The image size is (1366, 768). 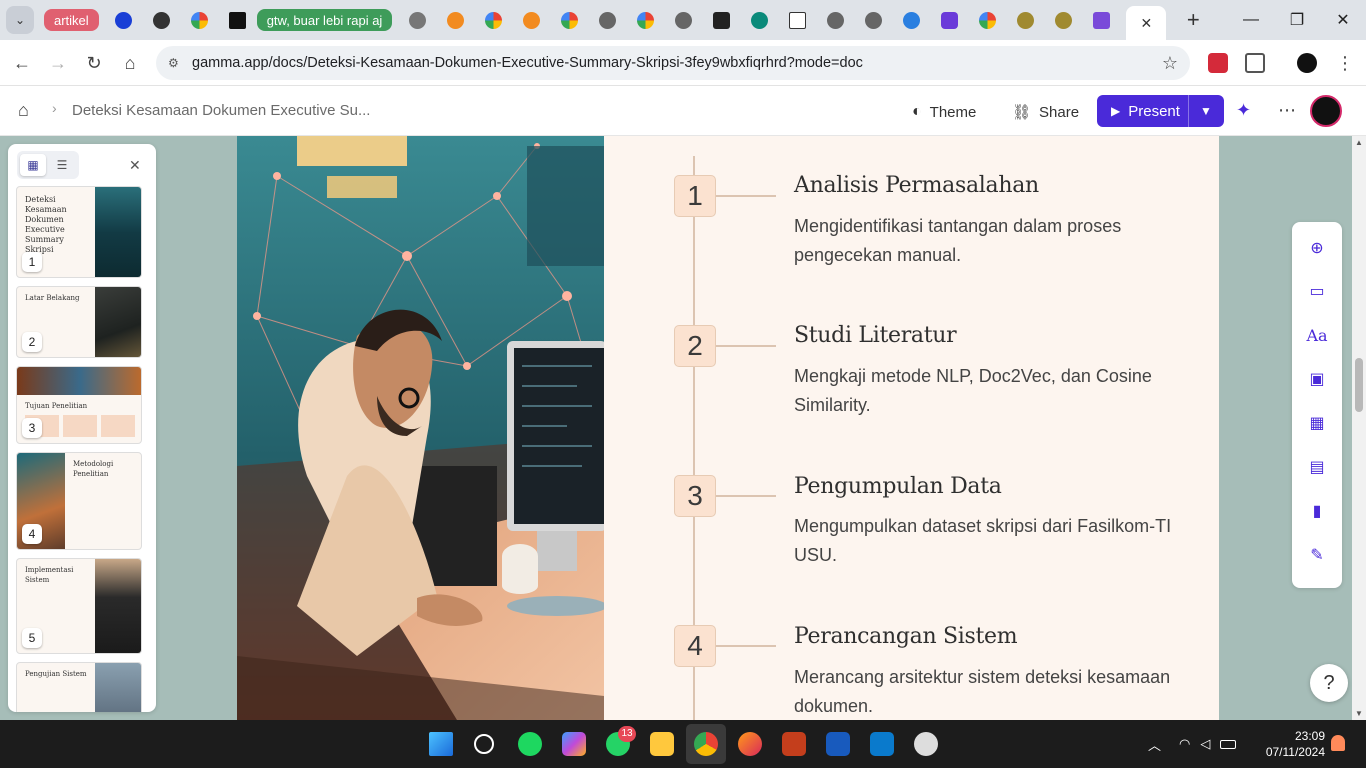 I want to click on profile-avatar, so click(x=1307, y=63).